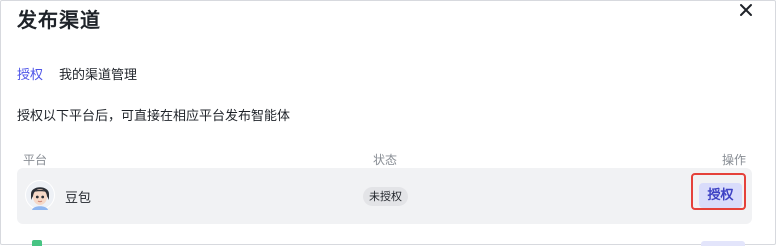  What do you see at coordinates (720, 195) in the screenshot?
I see `authorize-button: 授权` at bounding box center [720, 195].